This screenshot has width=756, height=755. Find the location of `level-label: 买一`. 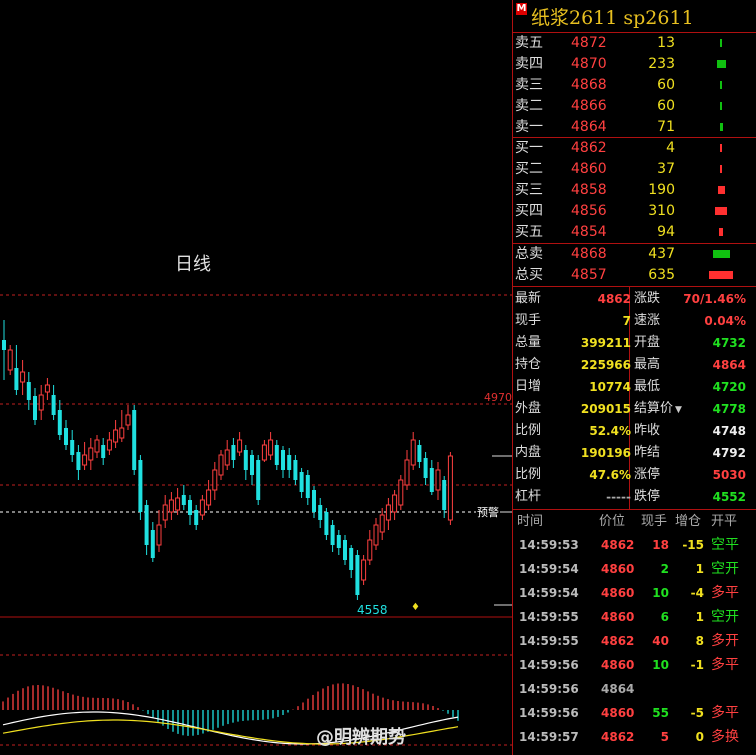

level-label: 买一 is located at coordinates (529, 148).